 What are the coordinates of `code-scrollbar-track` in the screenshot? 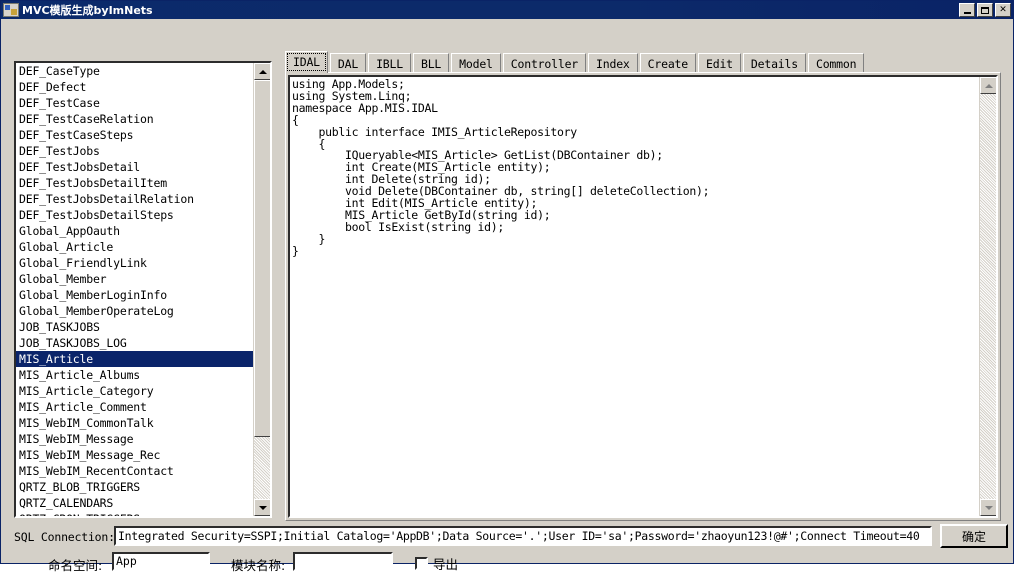 It's located at (988, 296).